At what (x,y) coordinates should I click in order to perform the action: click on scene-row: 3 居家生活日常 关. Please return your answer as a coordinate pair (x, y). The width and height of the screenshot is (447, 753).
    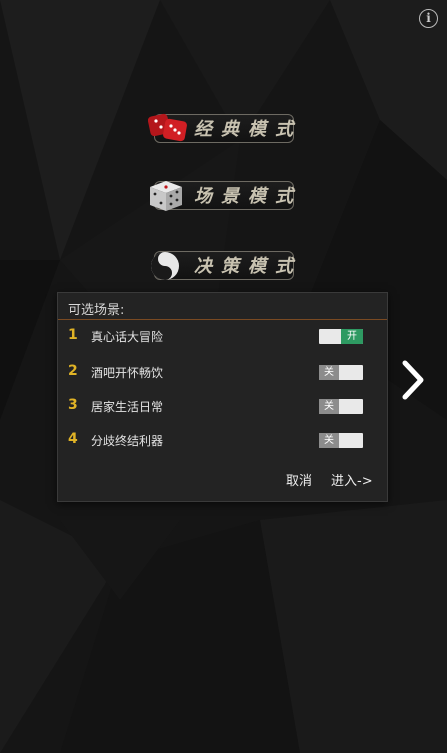
    Looking at the image, I should click on (222, 407).